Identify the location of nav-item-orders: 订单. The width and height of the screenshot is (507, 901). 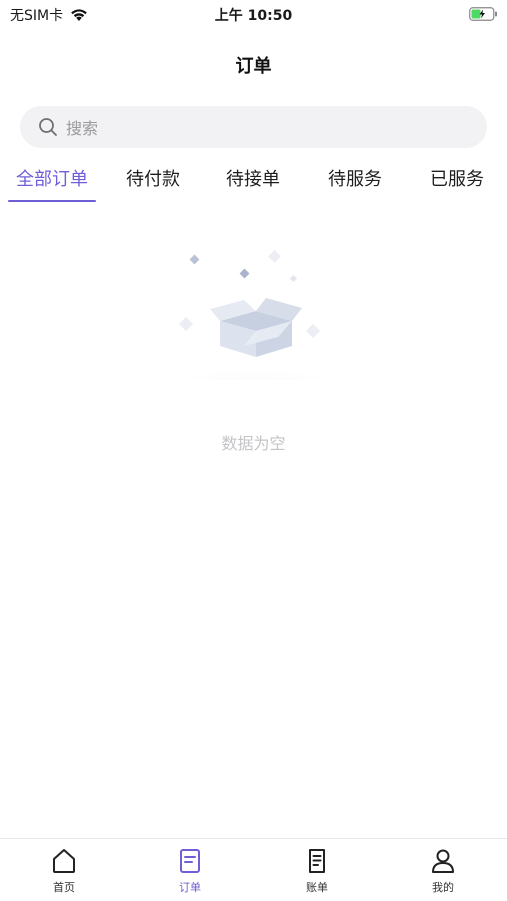
(190, 872).